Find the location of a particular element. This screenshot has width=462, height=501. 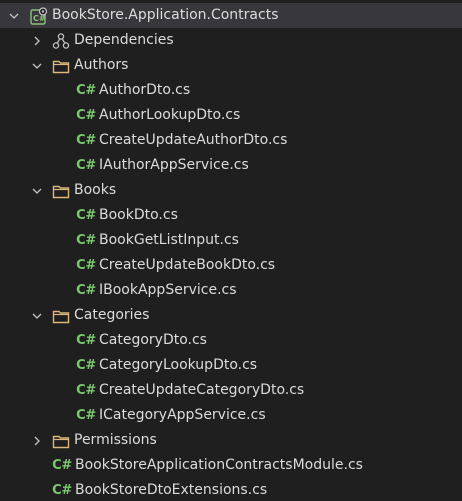

dependencies-label: Dependencies is located at coordinates (124, 40).